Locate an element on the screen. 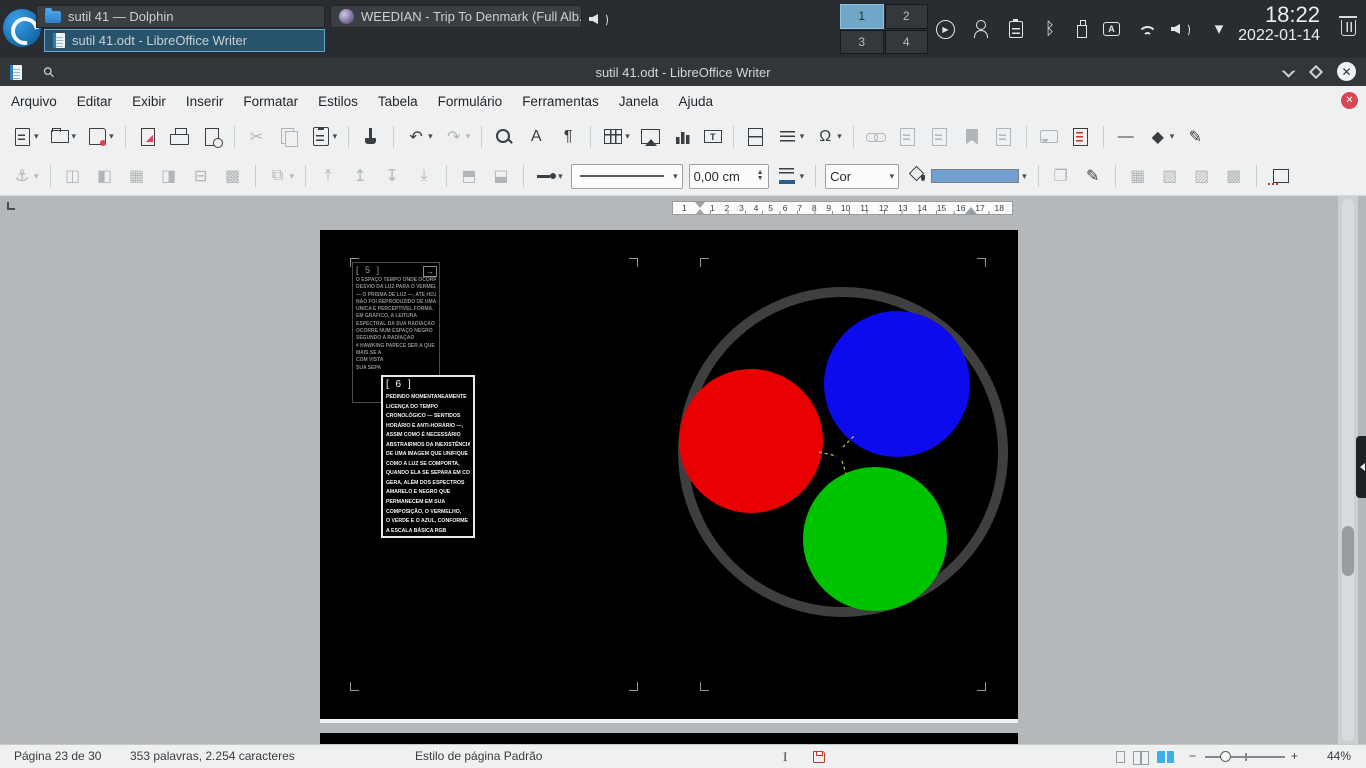  book-view-icon is located at coordinates (1165, 757).